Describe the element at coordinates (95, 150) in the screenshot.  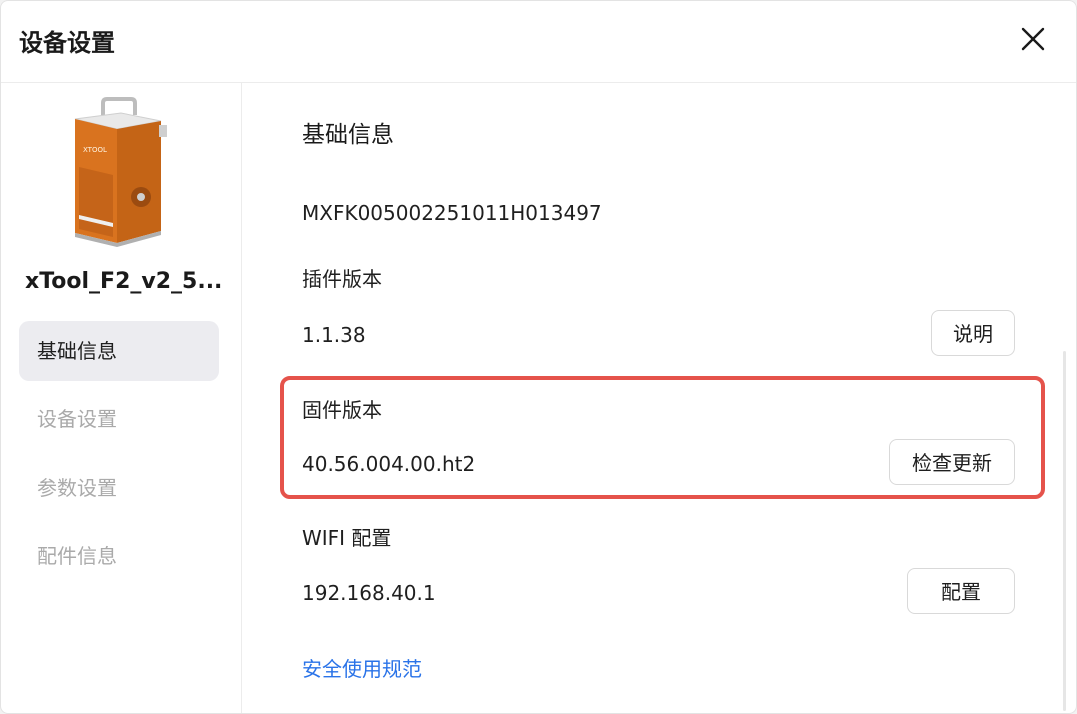
I see `svg-text: XTOOL` at that location.